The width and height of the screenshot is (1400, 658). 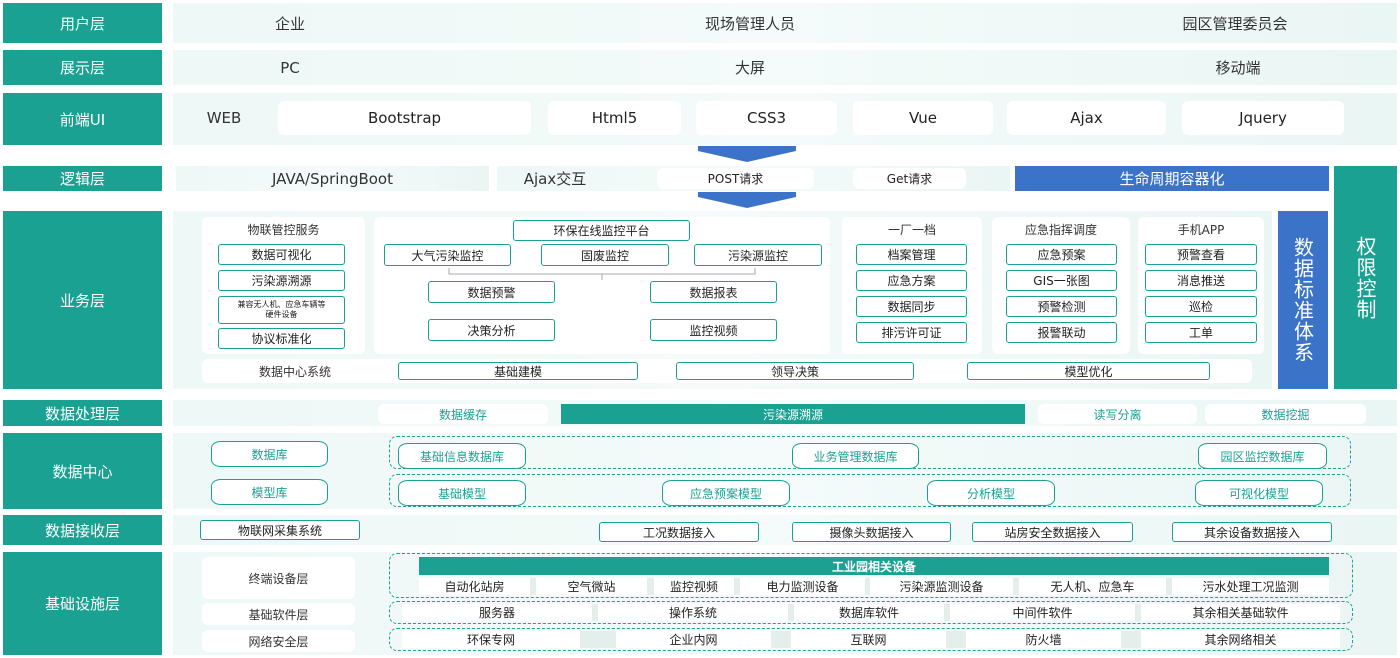 I want to click on logic-java: JAVA/SpringBoot, so click(x=332, y=178).